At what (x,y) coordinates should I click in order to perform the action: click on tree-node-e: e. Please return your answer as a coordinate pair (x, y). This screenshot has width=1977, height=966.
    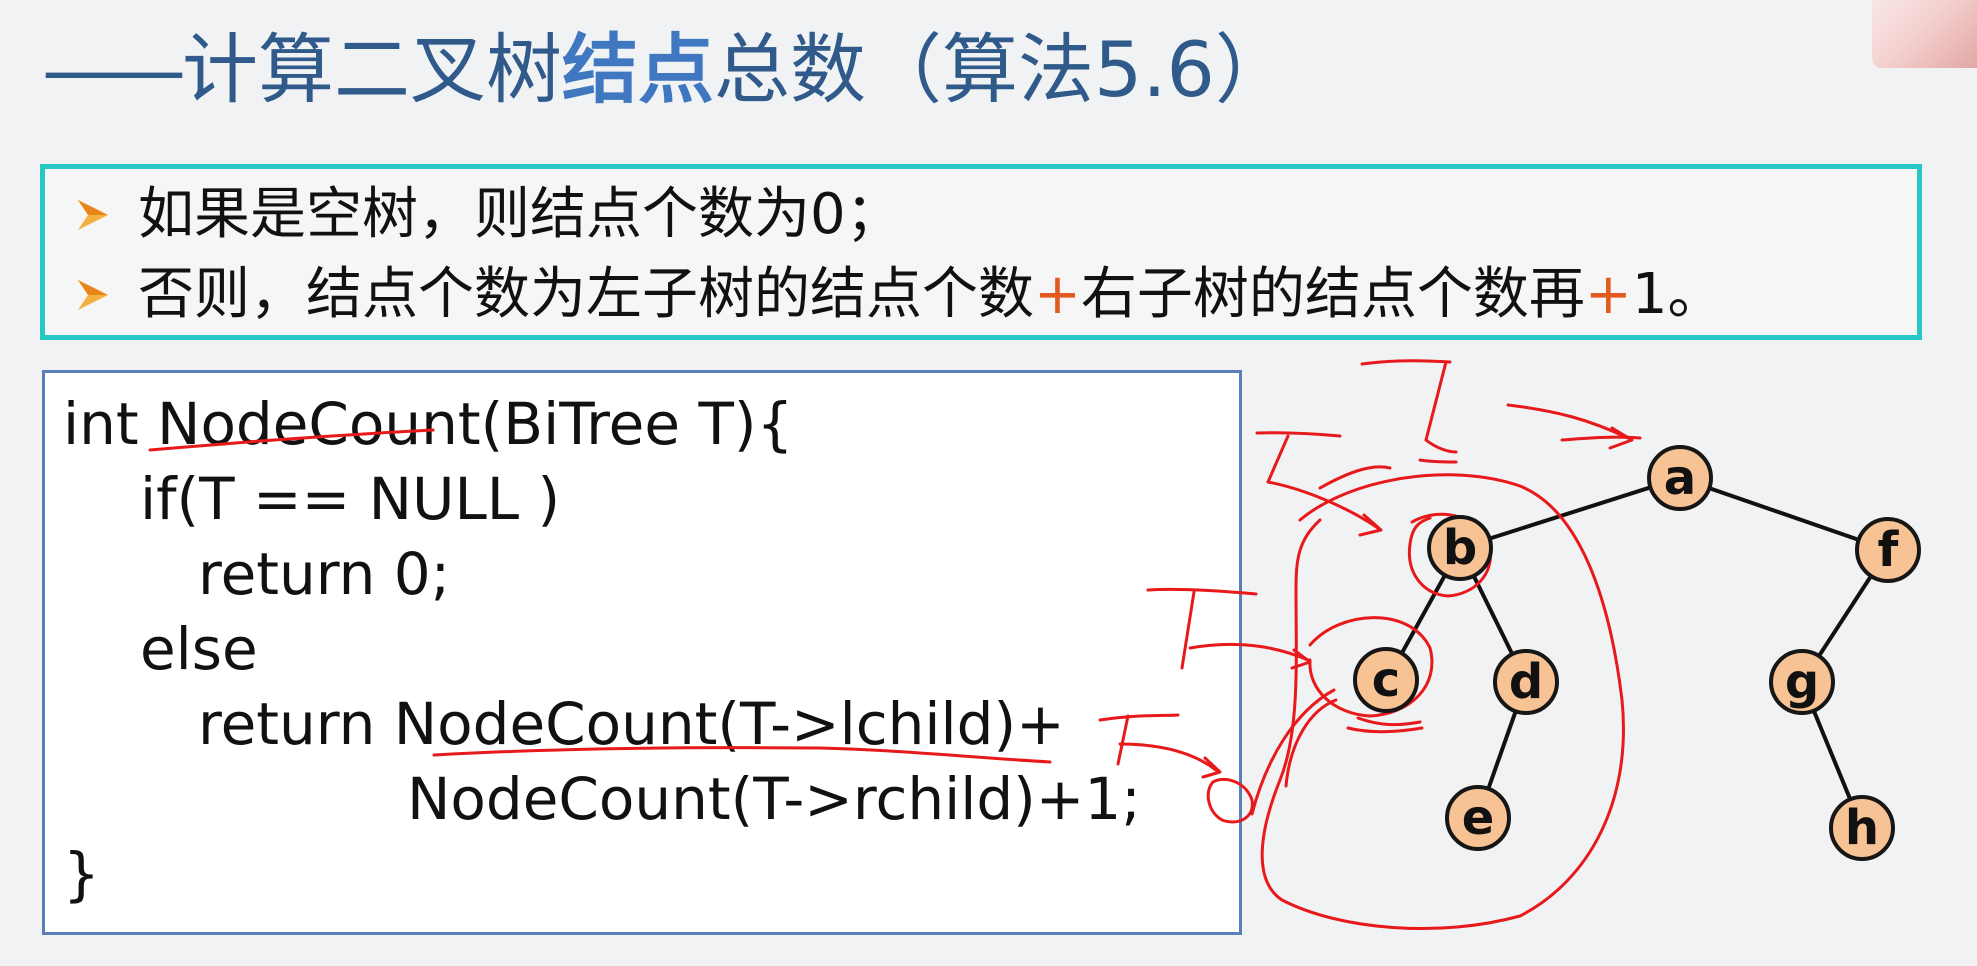
    Looking at the image, I should click on (1478, 818).